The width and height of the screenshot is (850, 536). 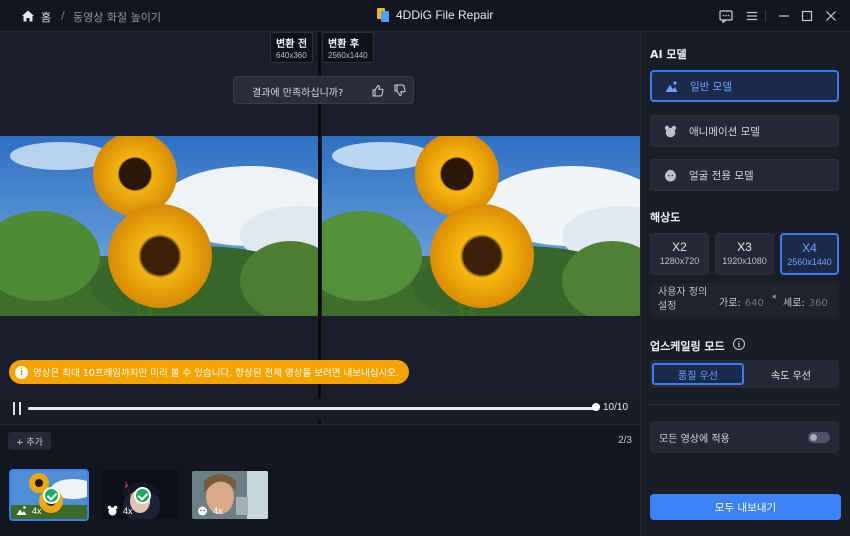 I want to click on video-thumbnail-2: 4x, so click(x=140, y=495).